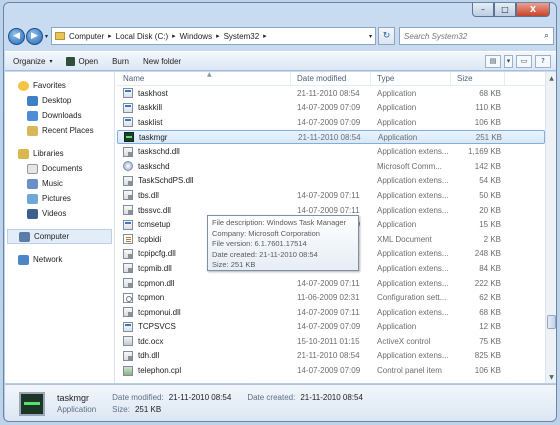  I want to click on computer-icon, so click(24, 236).